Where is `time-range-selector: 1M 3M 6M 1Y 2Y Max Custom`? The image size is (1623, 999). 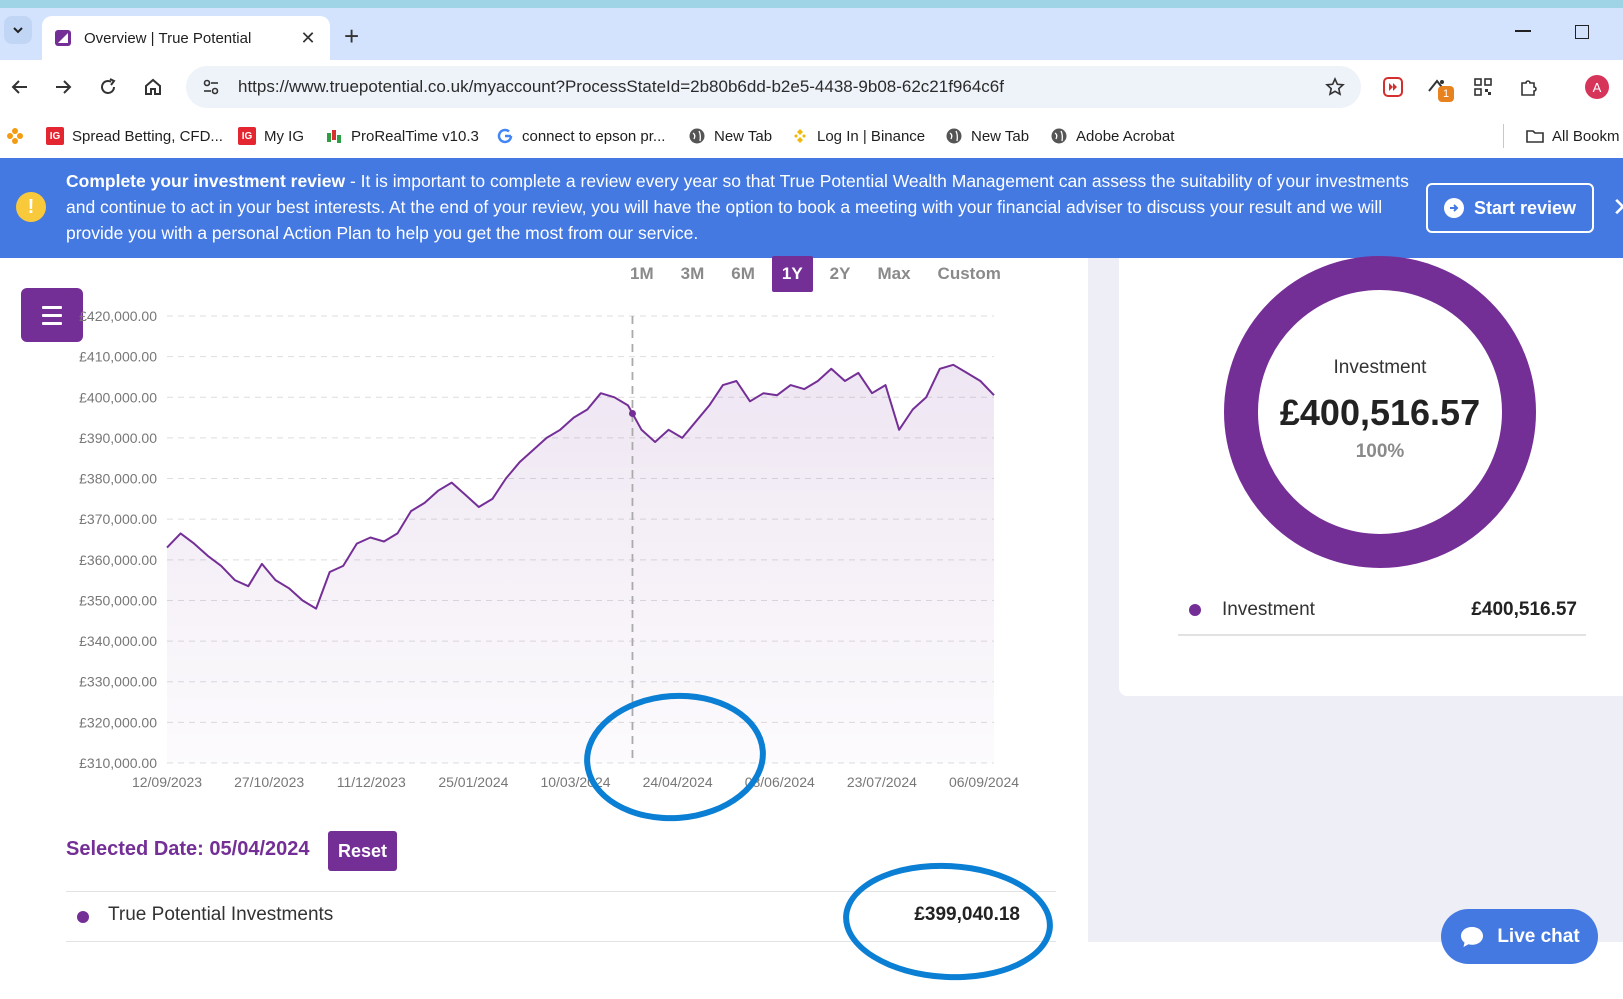
time-range-selector: 1M 3M 6M 1Y 2Y Max Custom is located at coordinates (819, 274).